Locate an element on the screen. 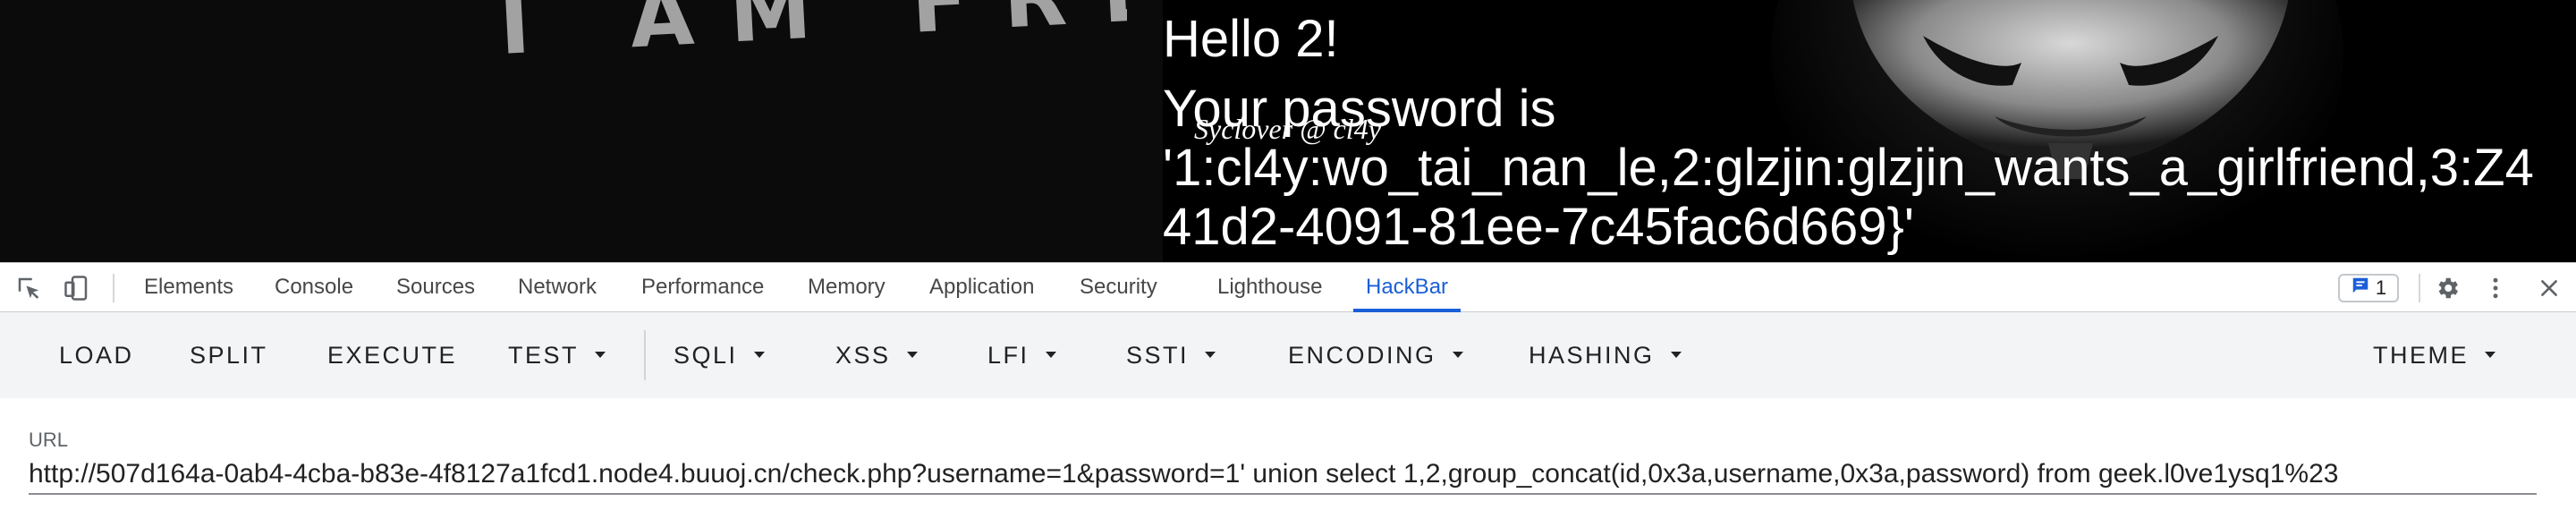  password-value-line-2: 41d2-4091-81ee-7c45fac6d669}' is located at coordinates (1538, 227).